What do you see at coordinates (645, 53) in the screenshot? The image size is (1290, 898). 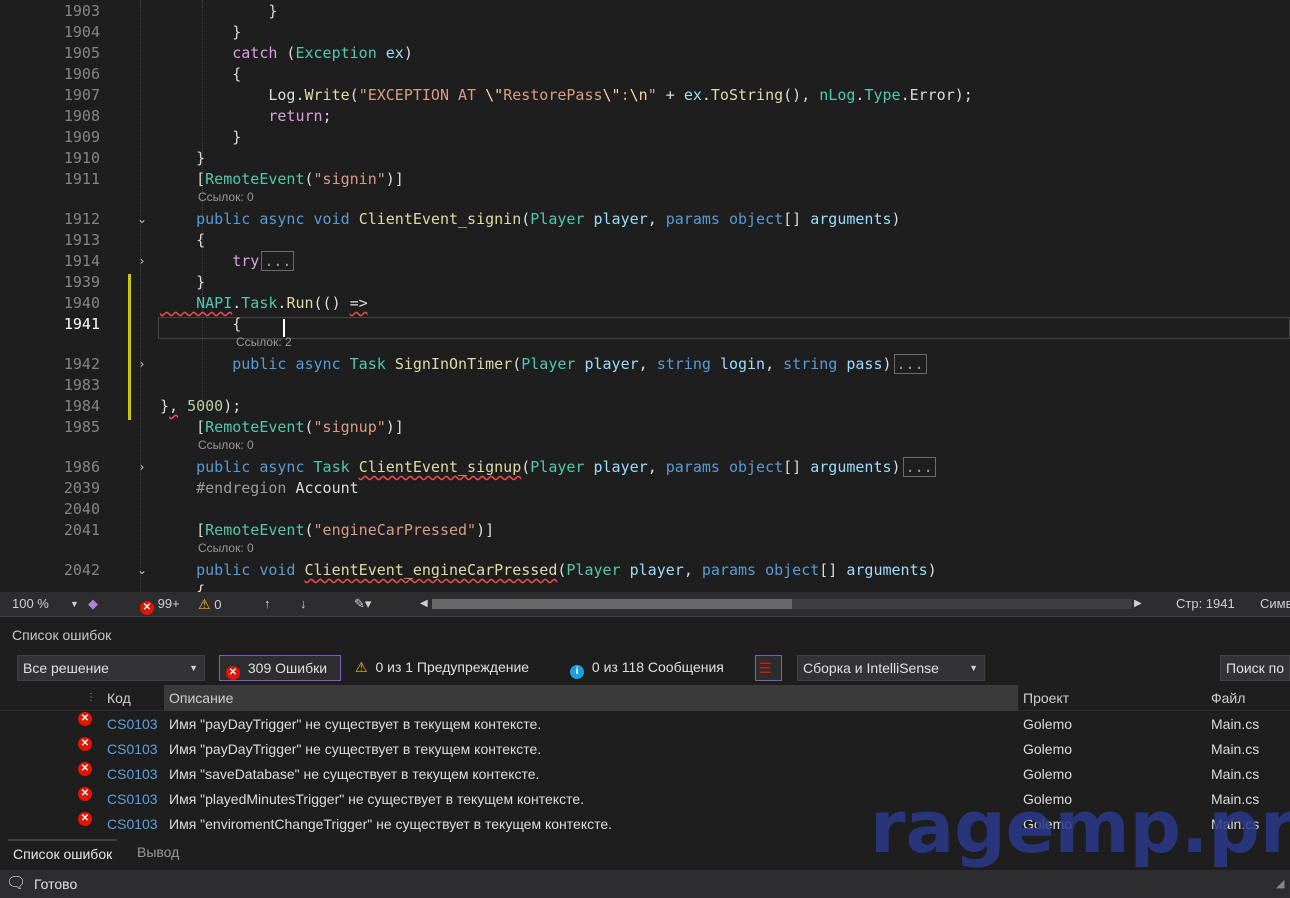 I see `code-line: 1905 catch (Exception ex)` at bounding box center [645, 53].